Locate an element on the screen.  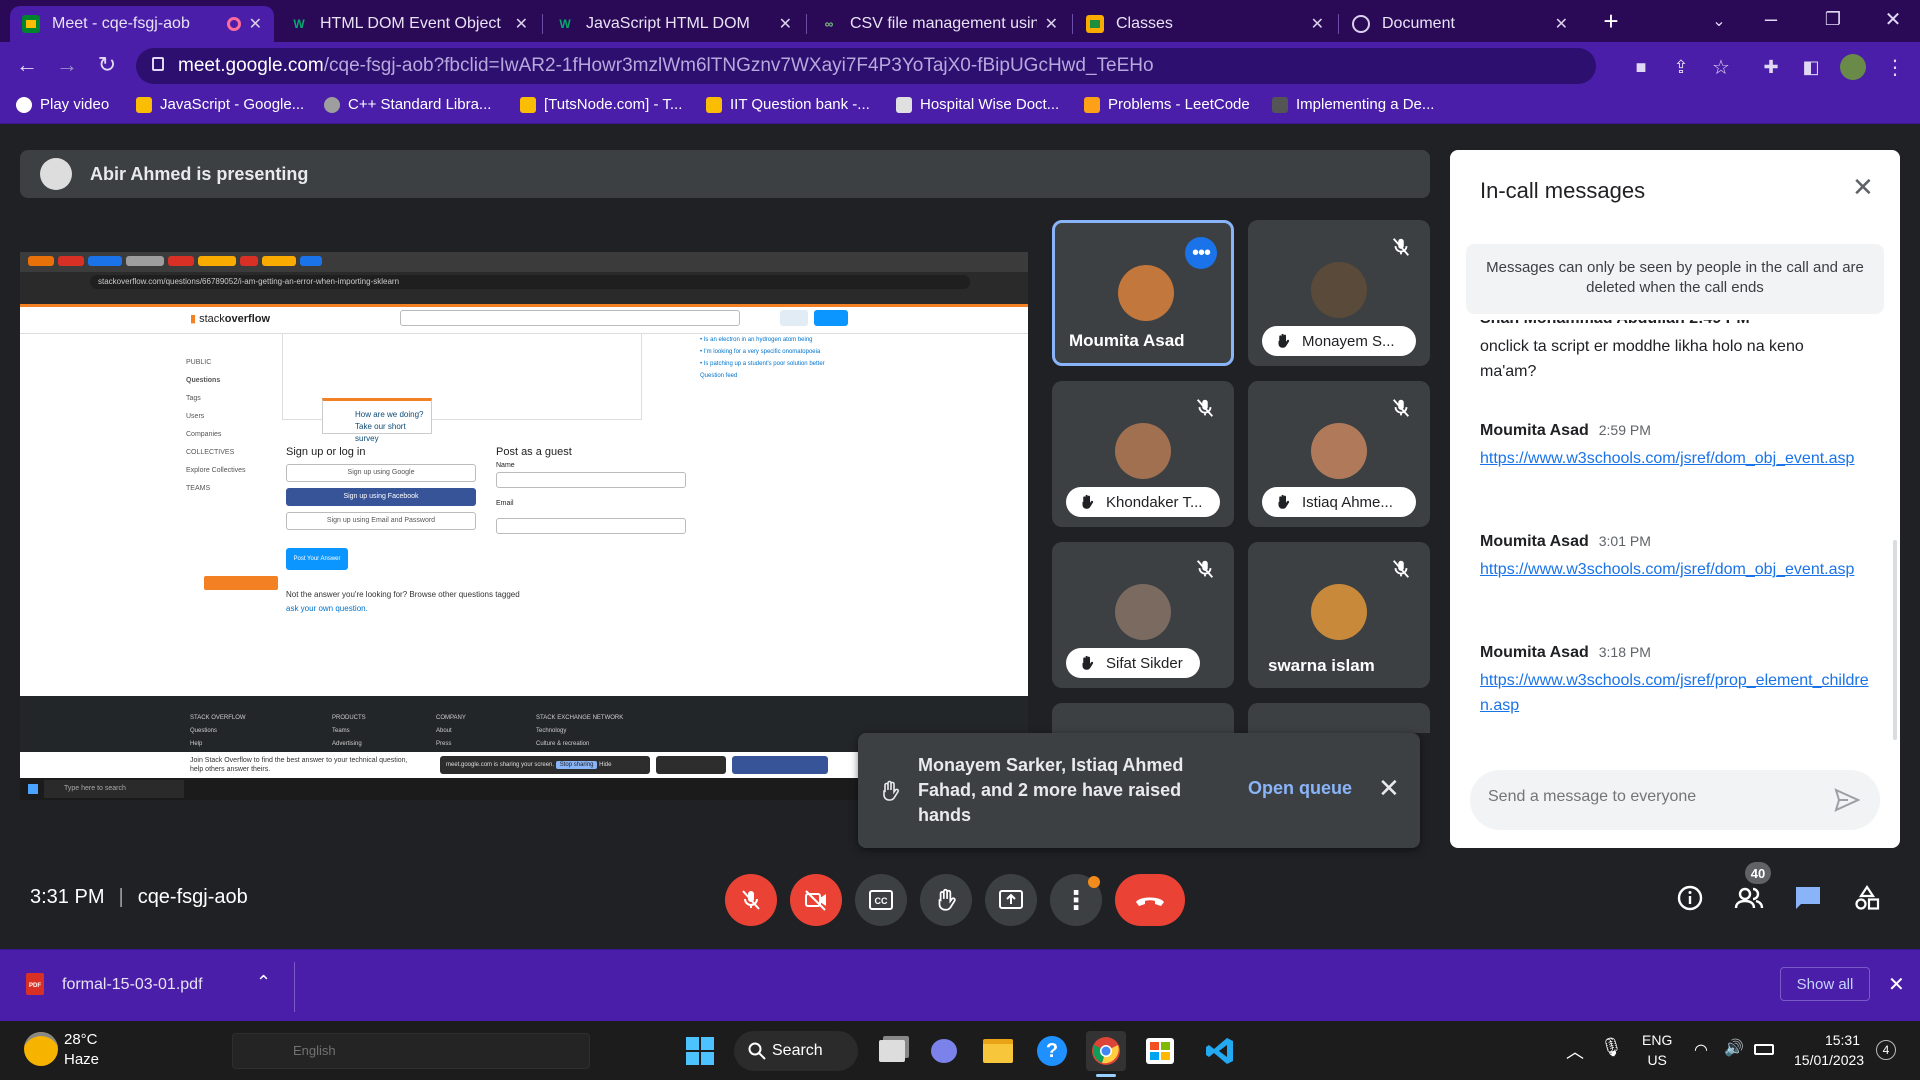
wifi-icon: ◠ is located at coordinates (1701, 1050).